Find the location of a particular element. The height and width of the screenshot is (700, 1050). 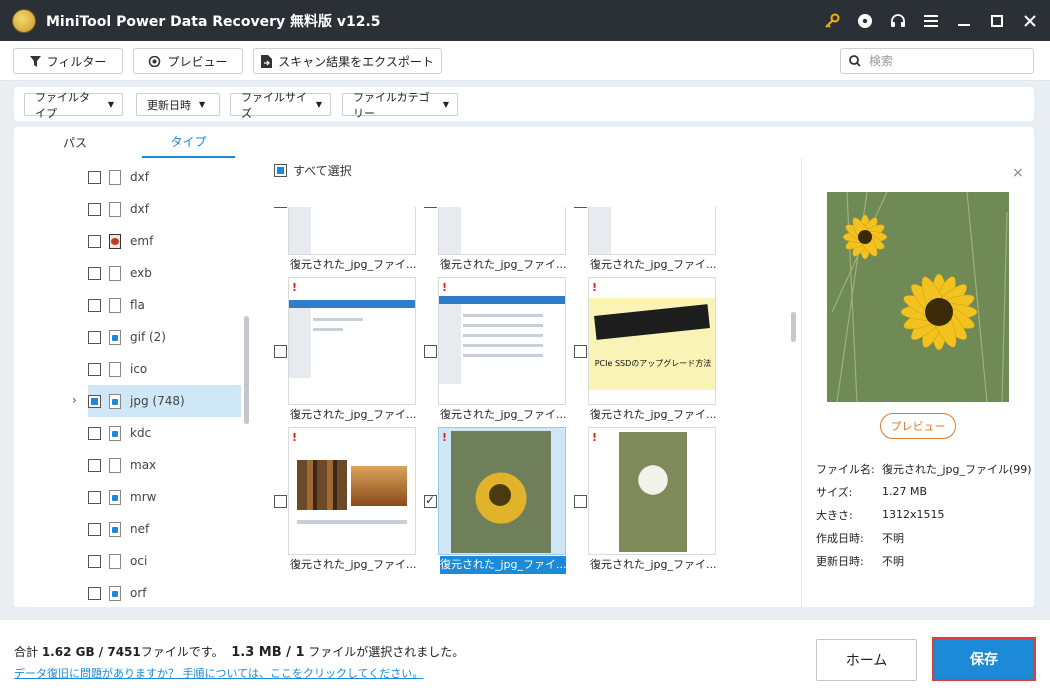

info-value: 不明 is located at coordinates (893, 561).